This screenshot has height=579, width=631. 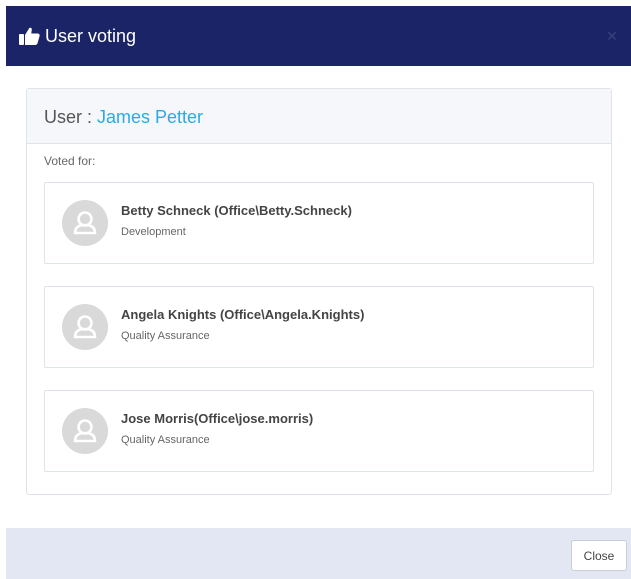 What do you see at coordinates (153, 232) in the screenshot?
I see `voted-user-department: Development` at bounding box center [153, 232].